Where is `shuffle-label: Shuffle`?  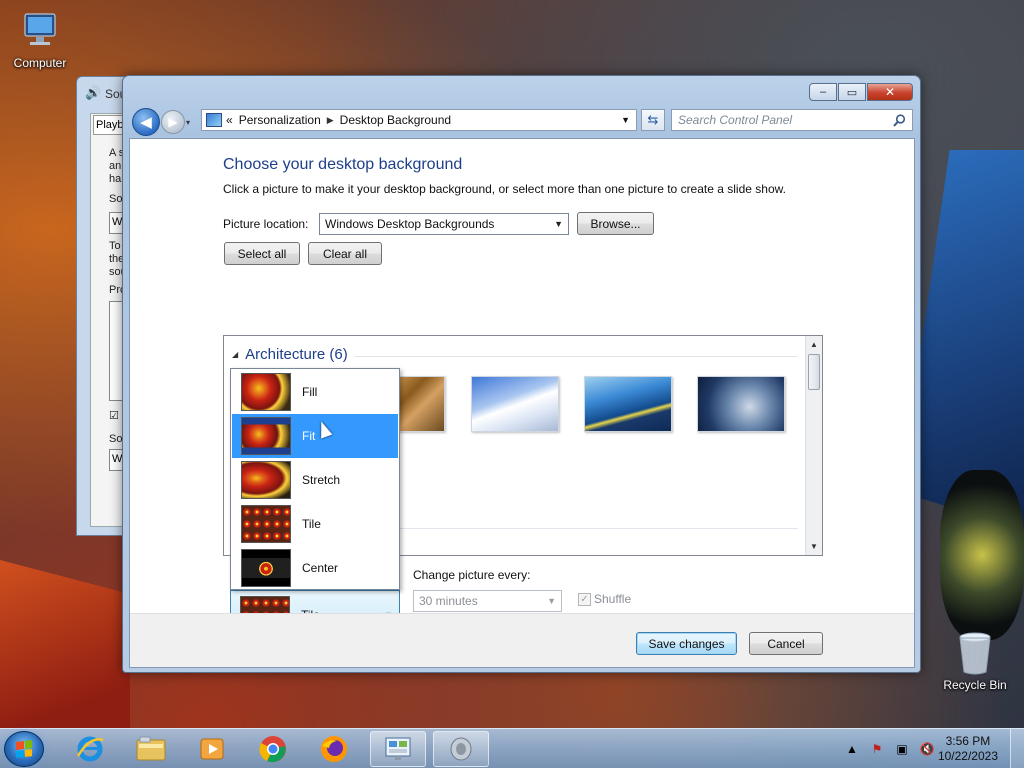
shuffle-label: Shuffle is located at coordinates (613, 599).